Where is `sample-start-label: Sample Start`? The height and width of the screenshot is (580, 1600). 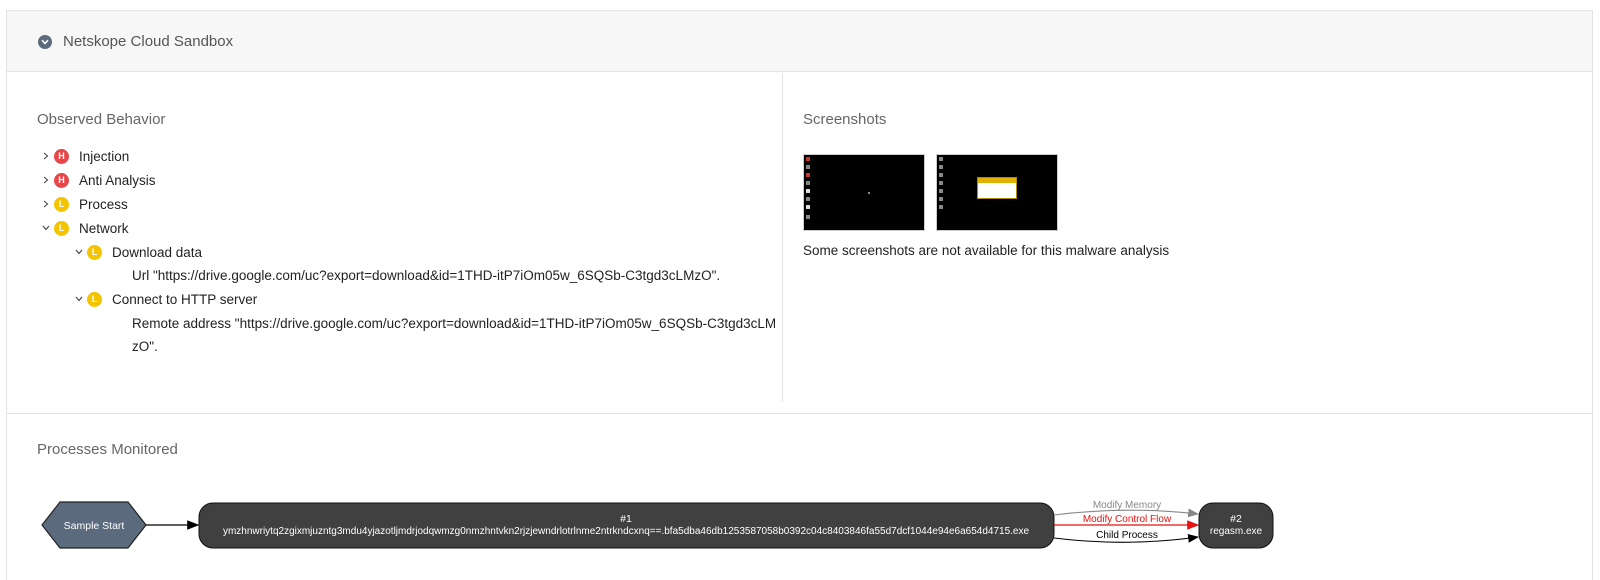 sample-start-label: Sample Start is located at coordinates (94, 526).